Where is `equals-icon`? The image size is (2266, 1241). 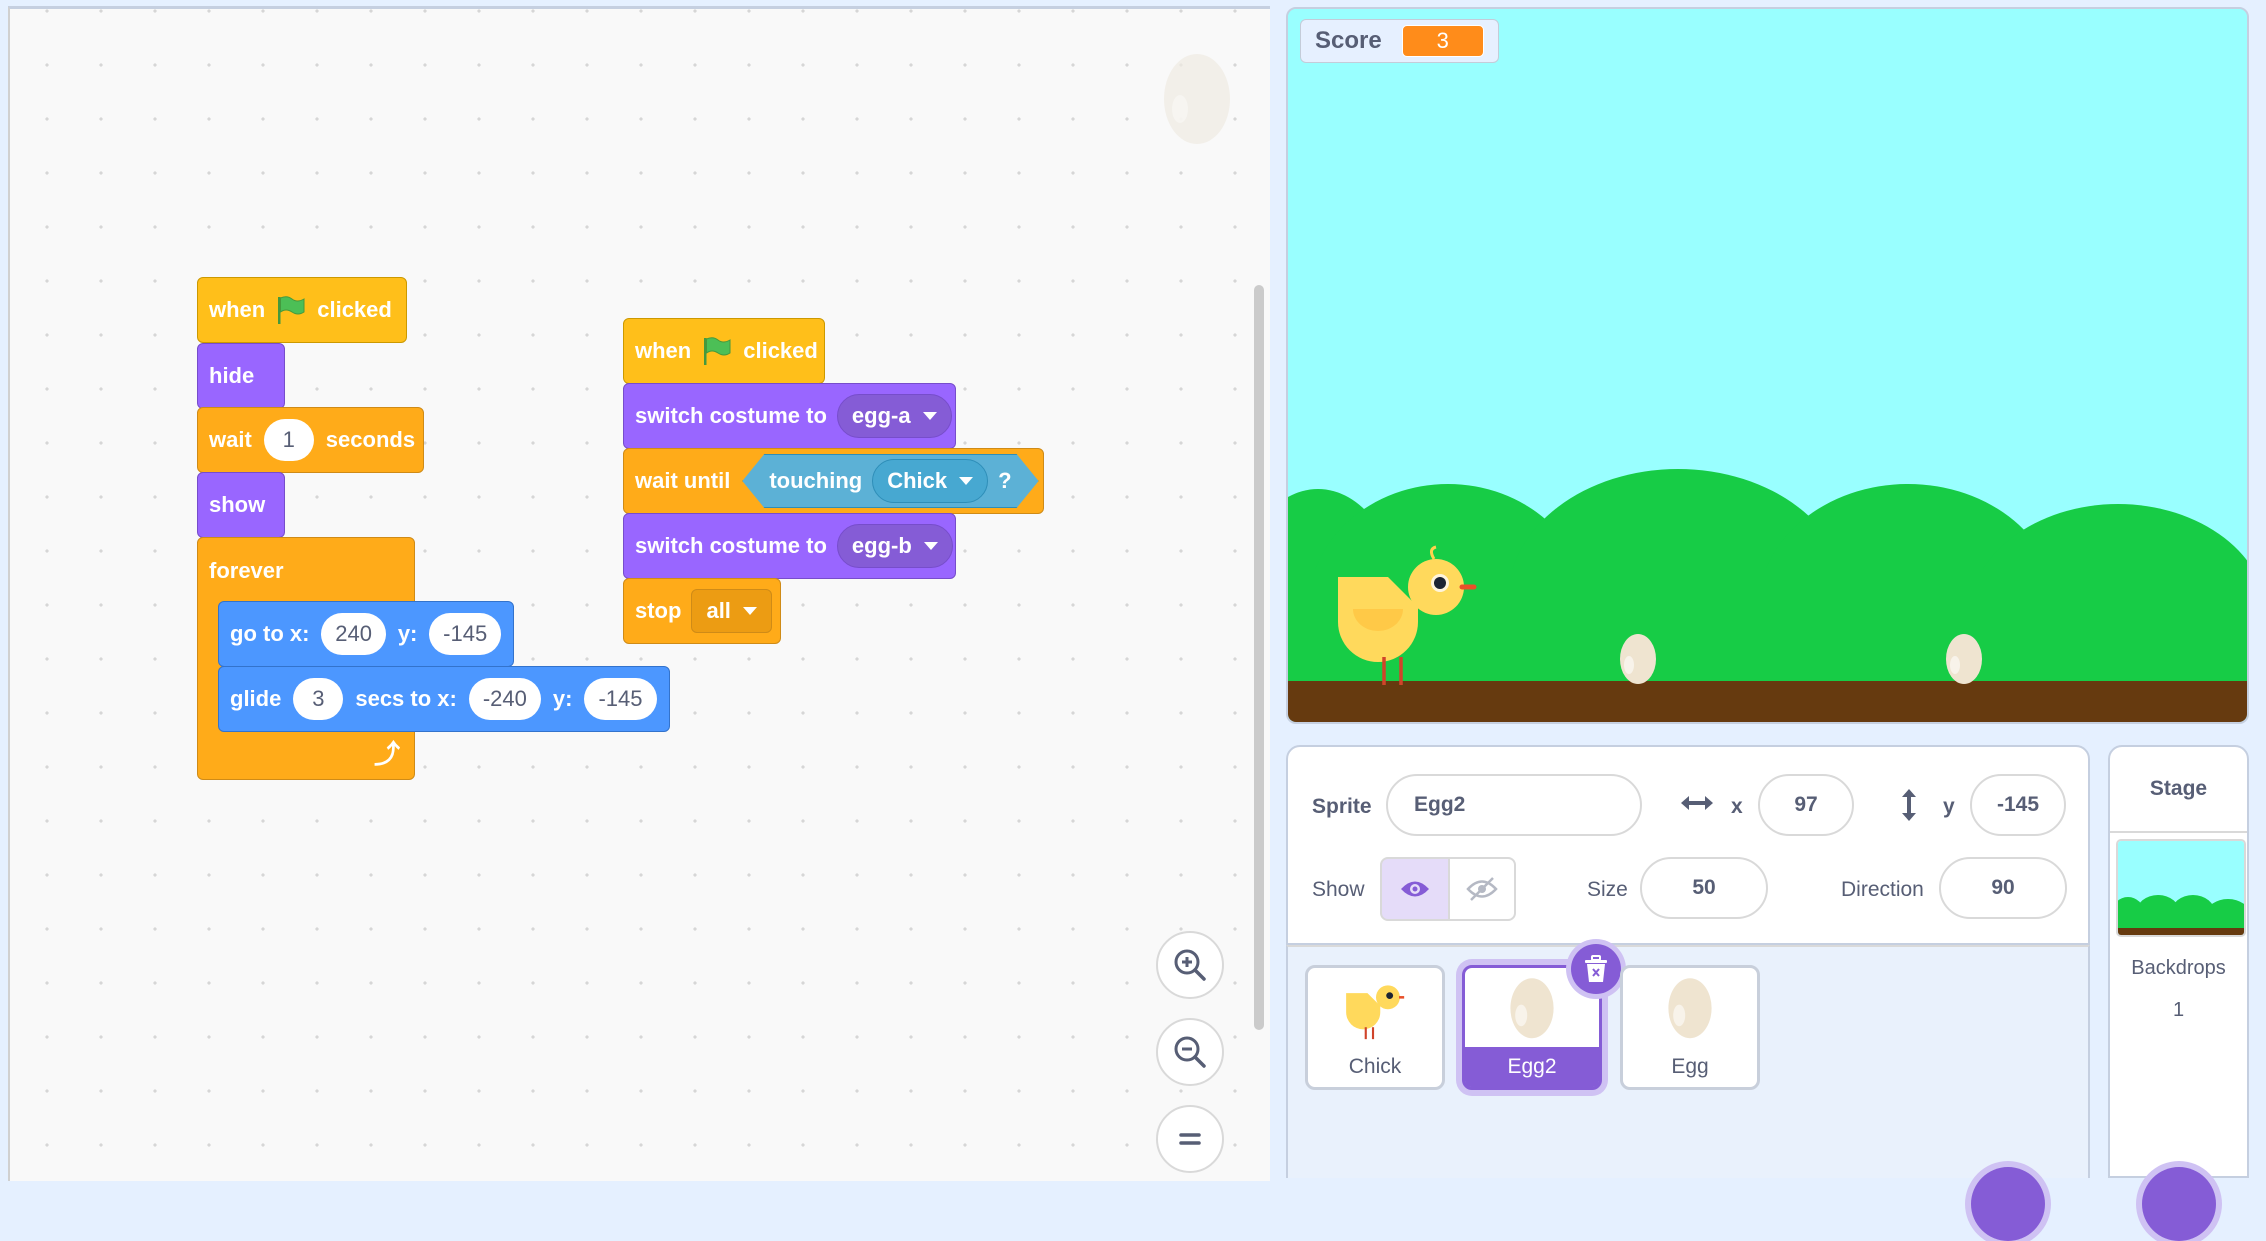 equals-icon is located at coordinates (1190, 1139).